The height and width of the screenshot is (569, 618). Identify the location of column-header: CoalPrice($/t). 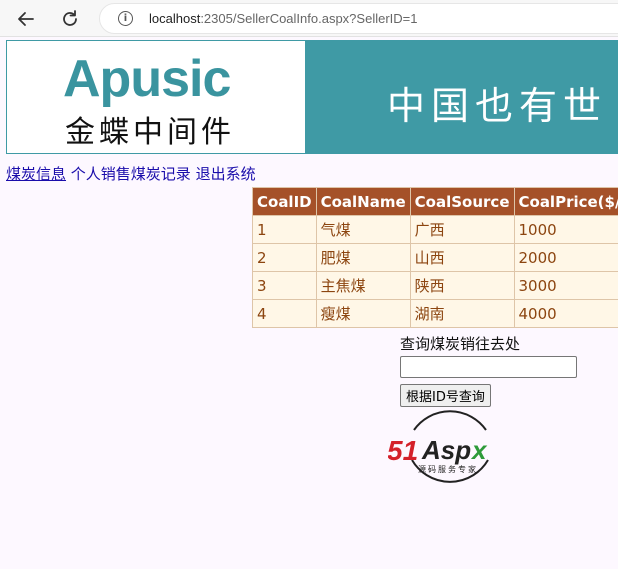
(565, 201).